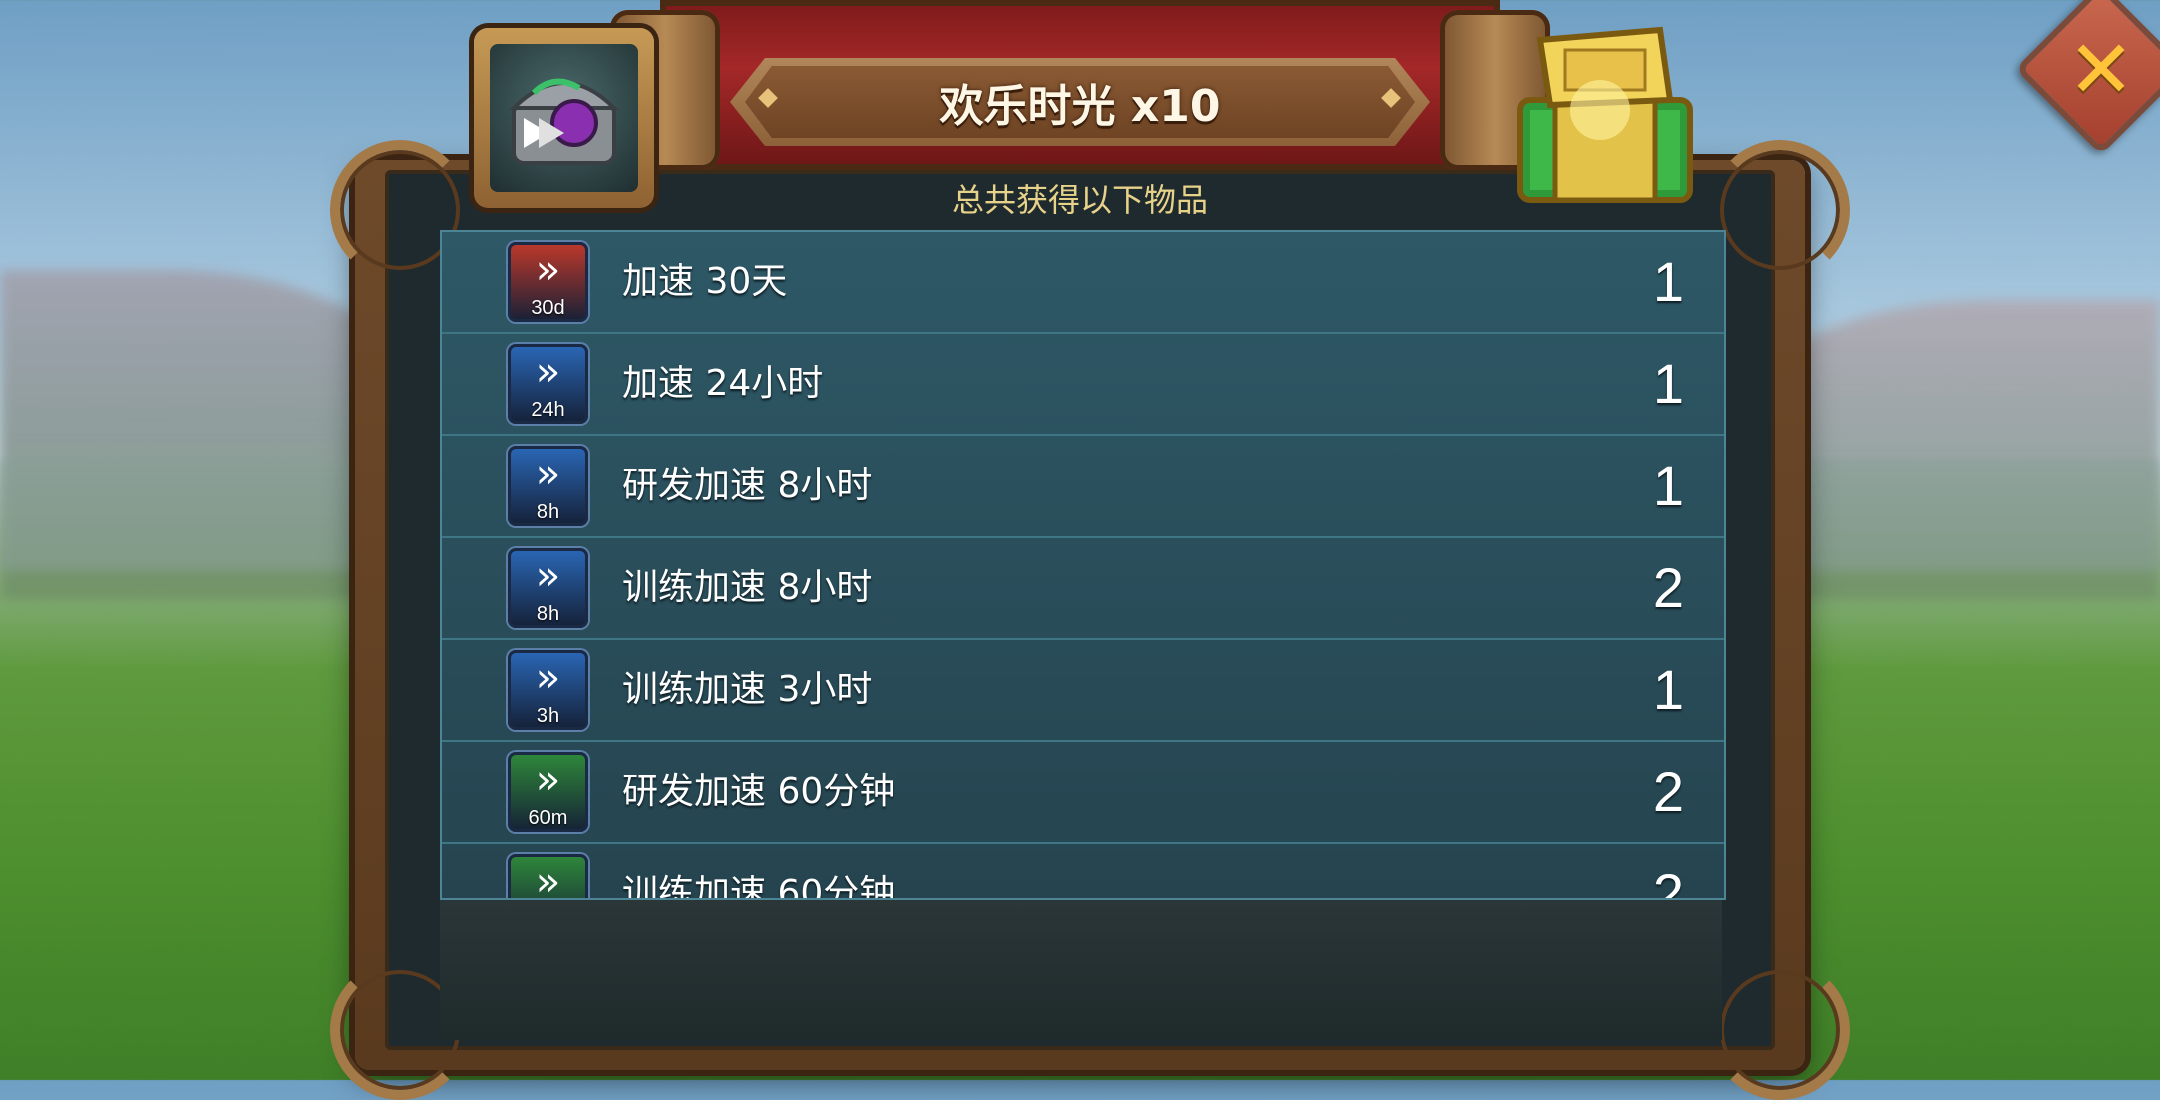 This screenshot has width=2160, height=1100. I want to click on dialog-bottom-panel, so click(1081, 969).